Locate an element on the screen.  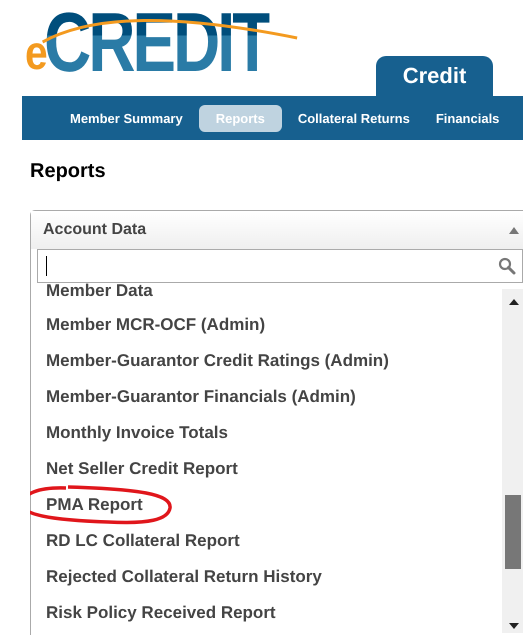
search-icon is located at coordinates (507, 266).